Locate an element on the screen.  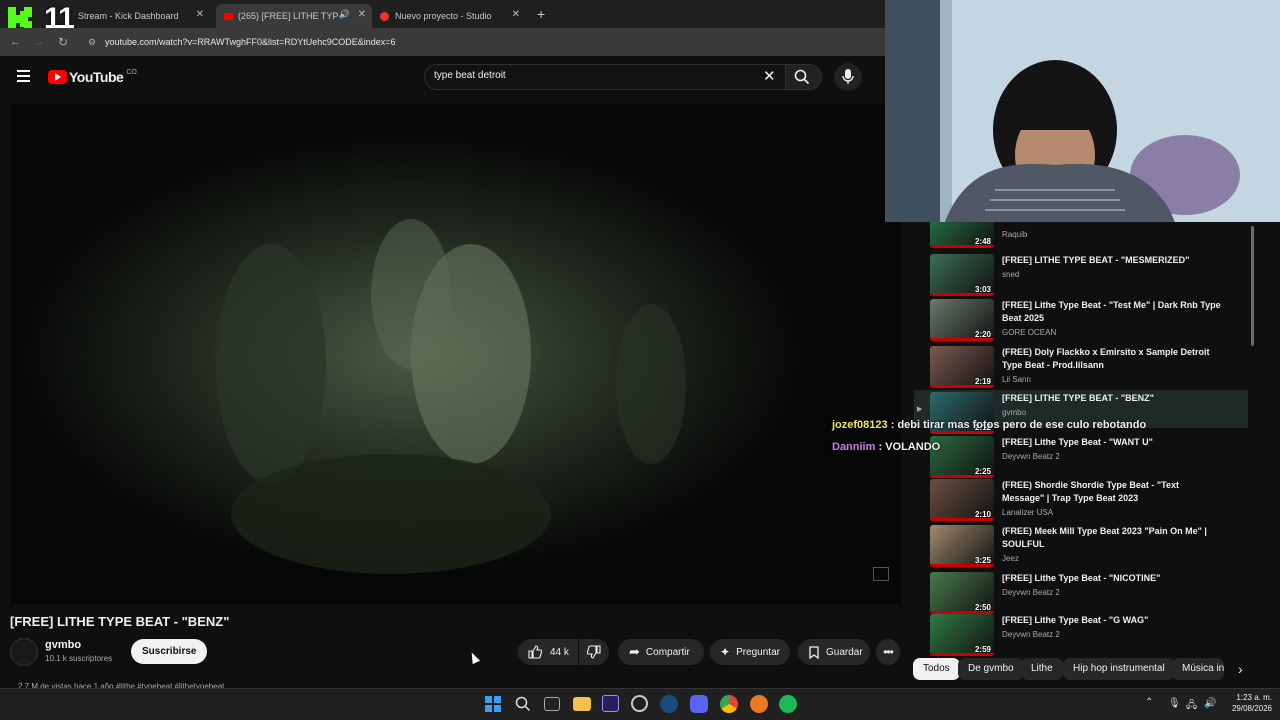
premiere-icon is located at coordinates (610, 703).